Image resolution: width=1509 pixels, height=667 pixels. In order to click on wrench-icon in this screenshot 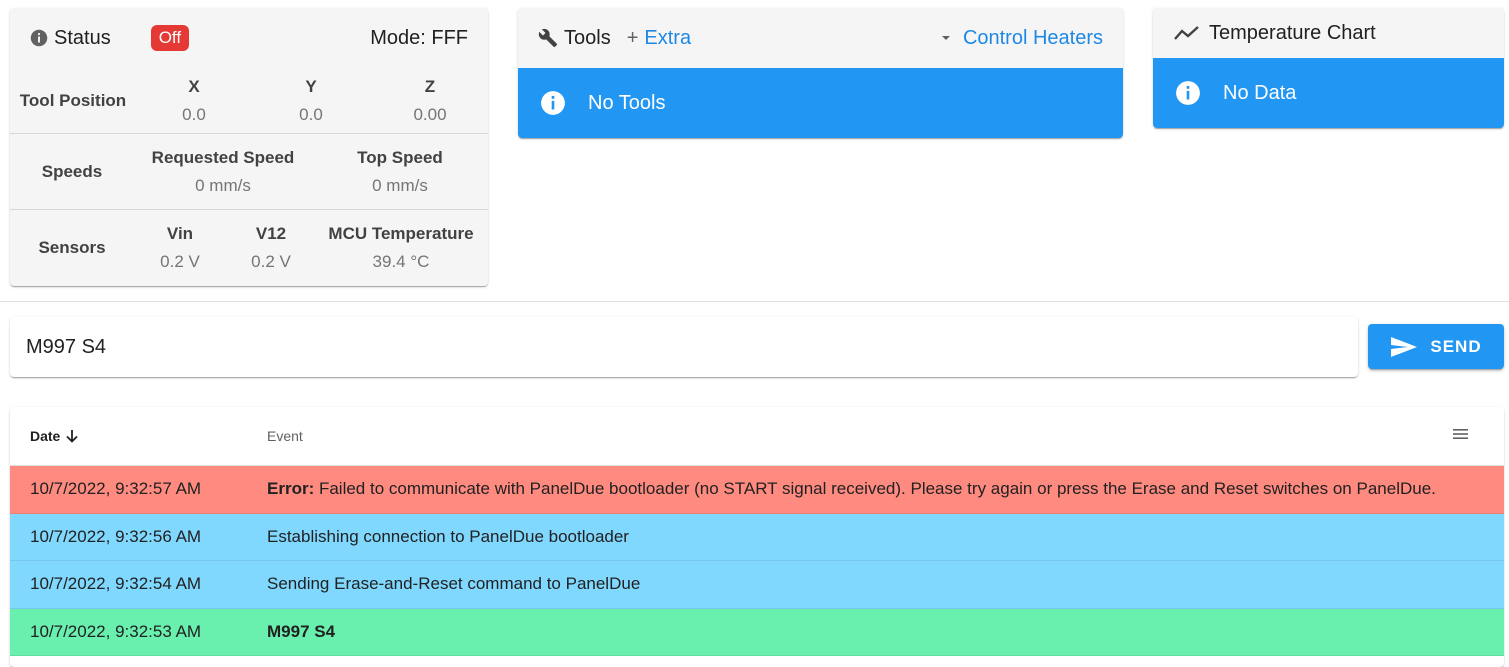, I will do `click(548, 38)`.